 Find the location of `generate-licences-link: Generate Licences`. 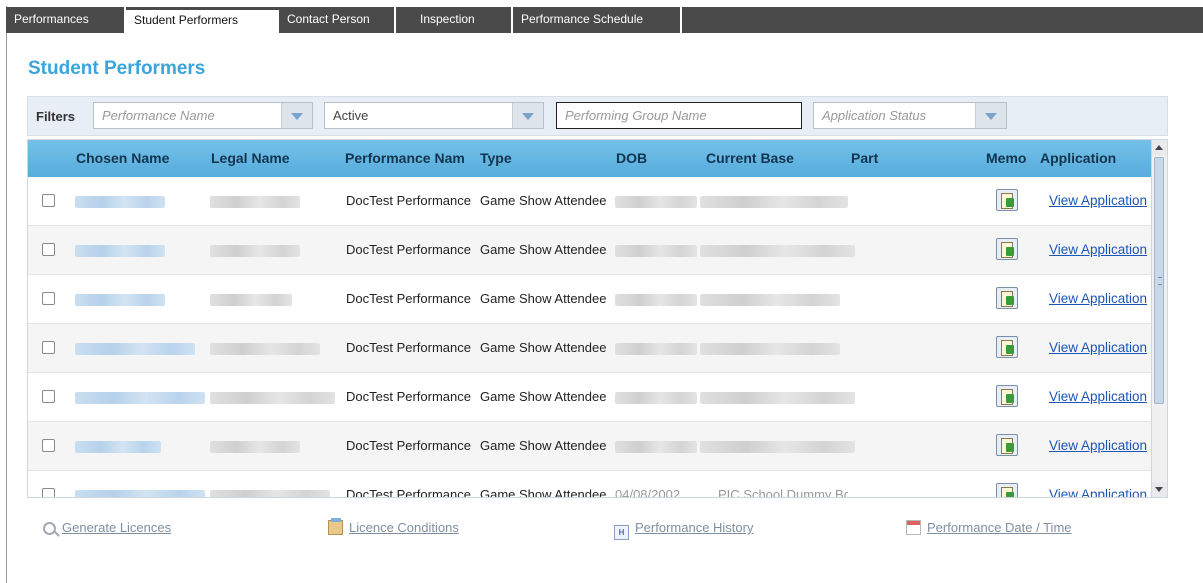

generate-licences-link: Generate Licences is located at coordinates (116, 527).